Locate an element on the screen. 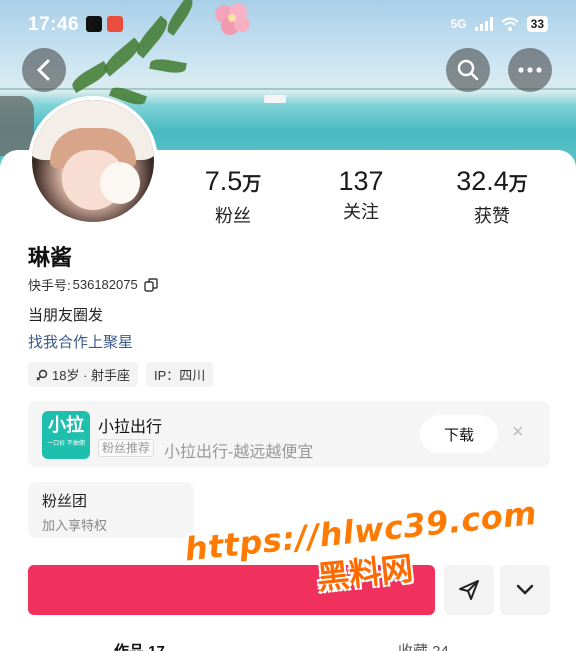 The image size is (576, 651). more-horizontal-icon is located at coordinates (530, 70).